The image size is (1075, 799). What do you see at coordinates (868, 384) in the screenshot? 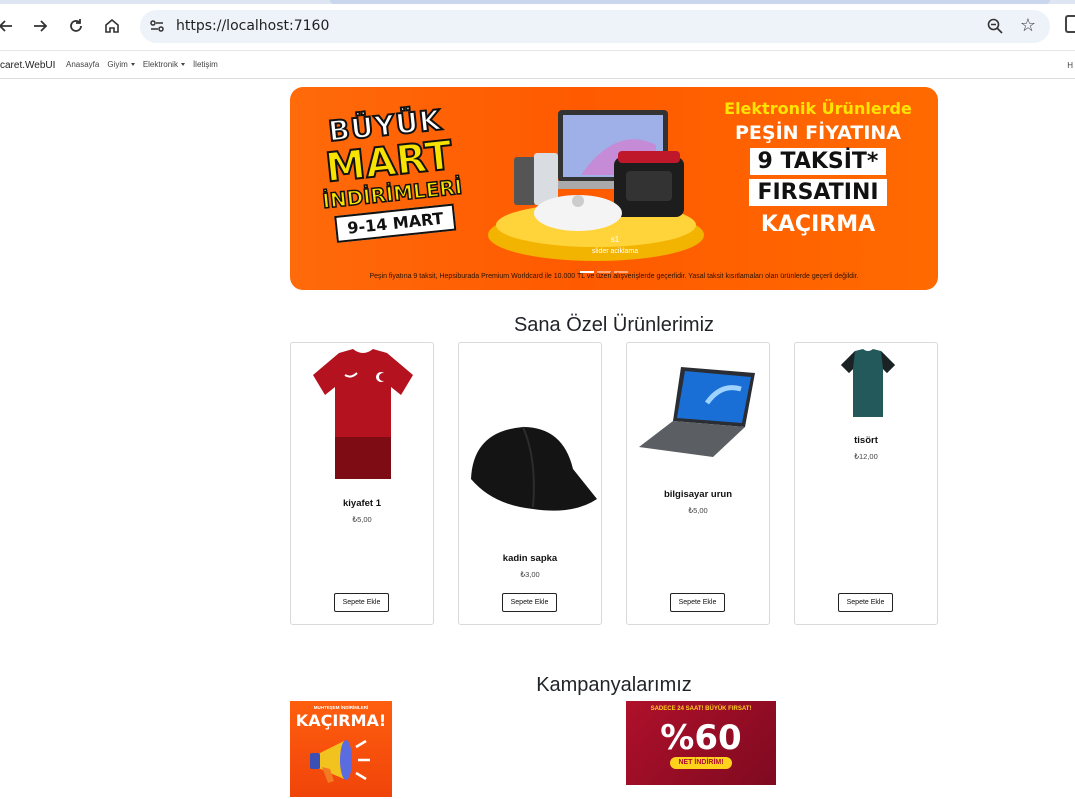
I see `product-image-tshirt` at bounding box center [868, 384].